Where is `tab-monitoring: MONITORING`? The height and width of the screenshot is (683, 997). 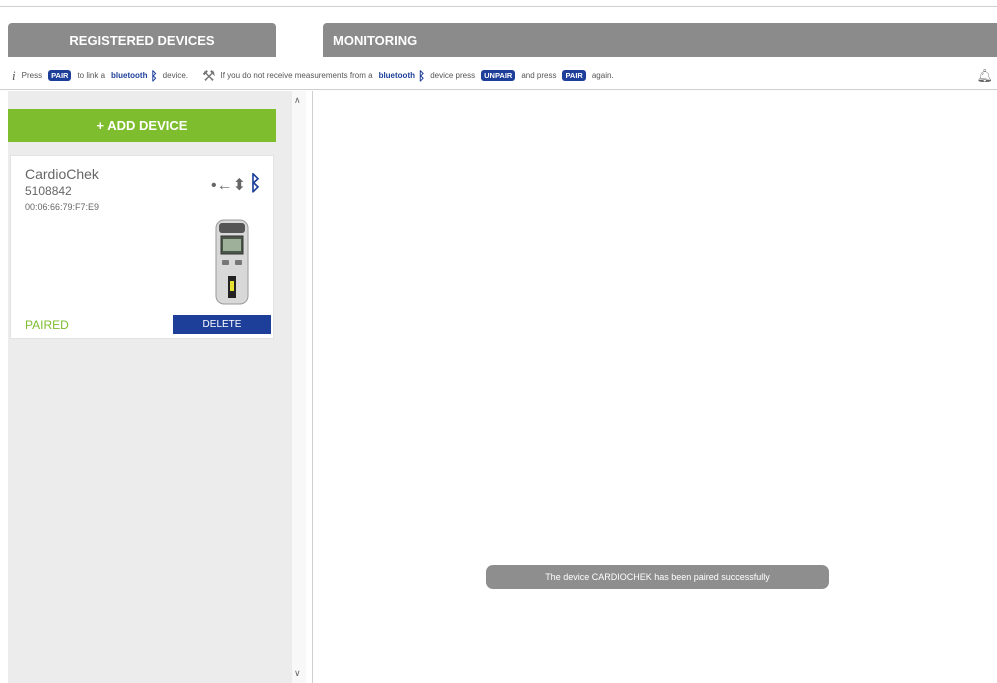 tab-monitoring: MONITORING is located at coordinates (660, 40).